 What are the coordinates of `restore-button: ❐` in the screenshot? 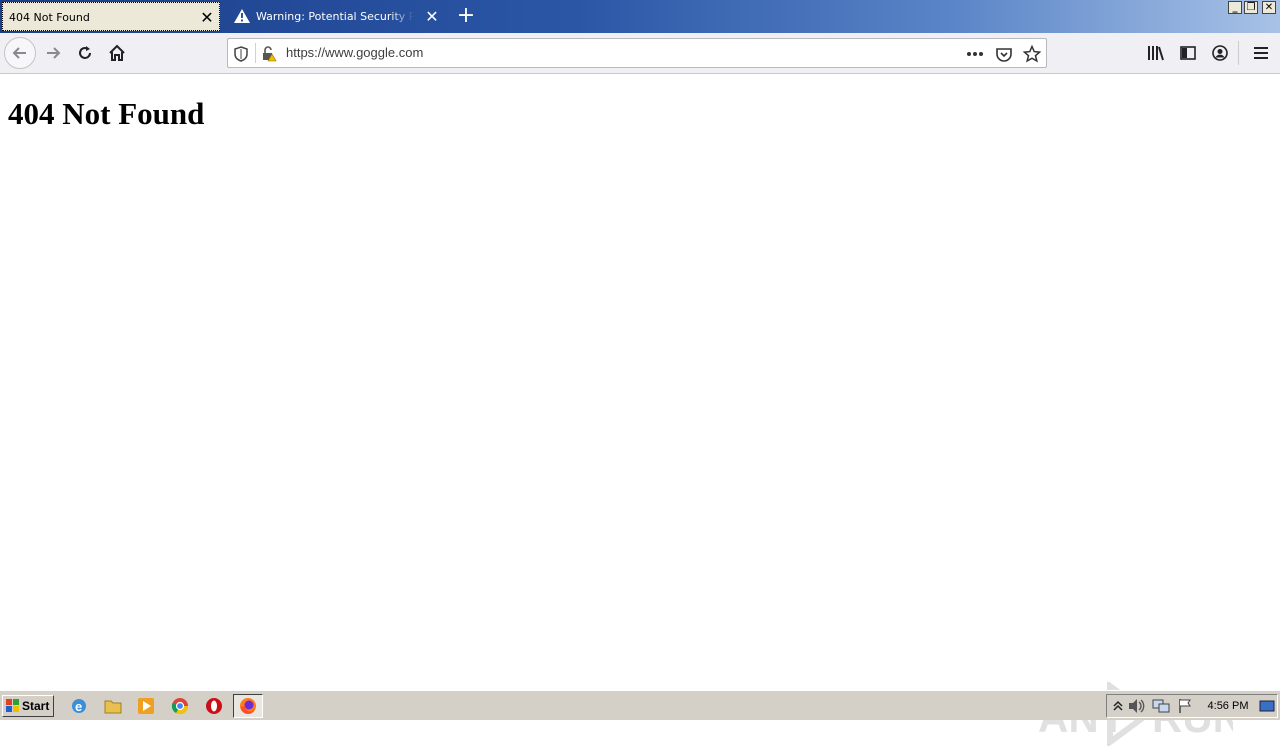 It's located at (1251, 7).